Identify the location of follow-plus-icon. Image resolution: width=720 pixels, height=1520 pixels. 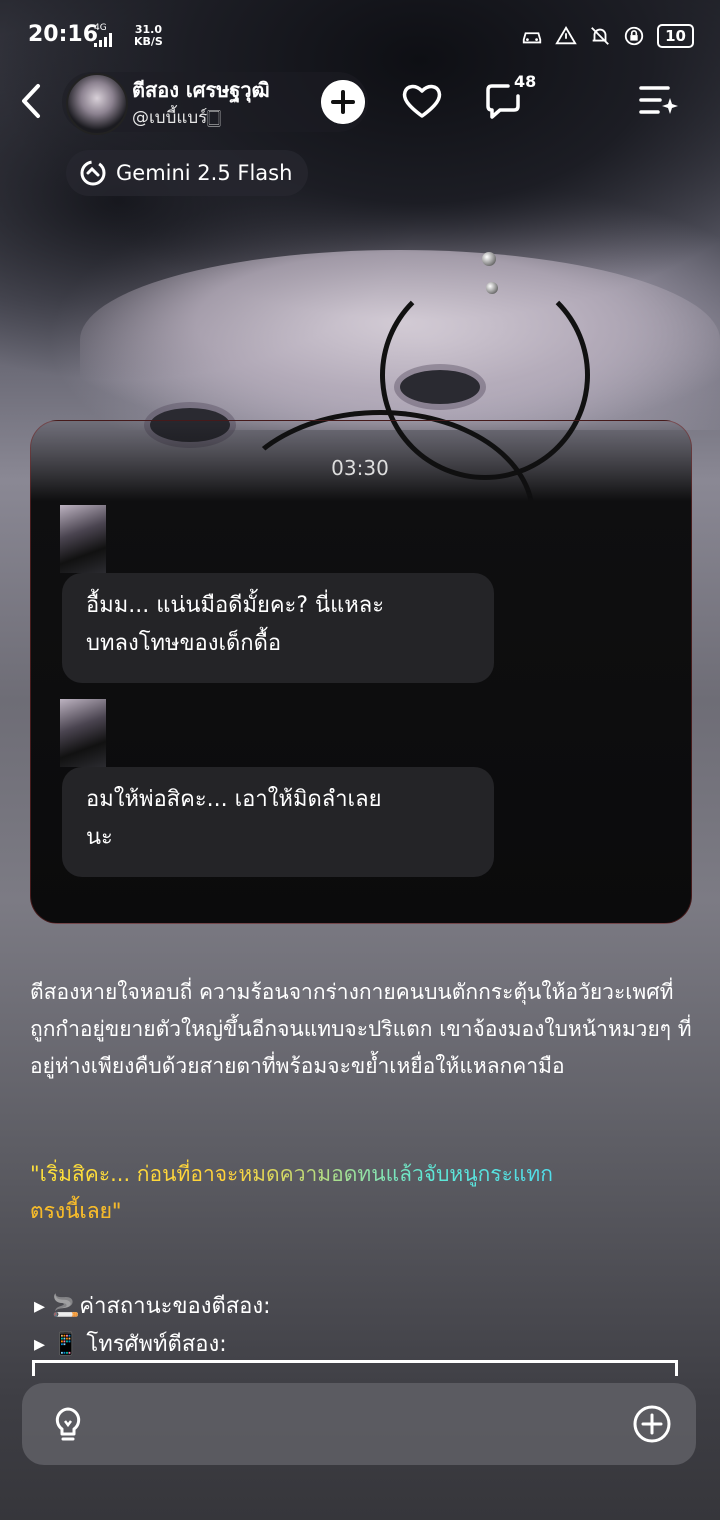
(343, 102).